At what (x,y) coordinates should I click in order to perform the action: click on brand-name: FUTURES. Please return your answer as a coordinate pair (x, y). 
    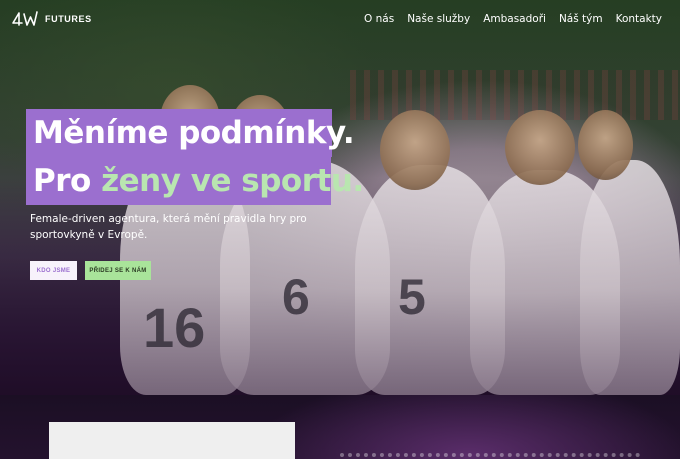
    Looking at the image, I should click on (68, 19).